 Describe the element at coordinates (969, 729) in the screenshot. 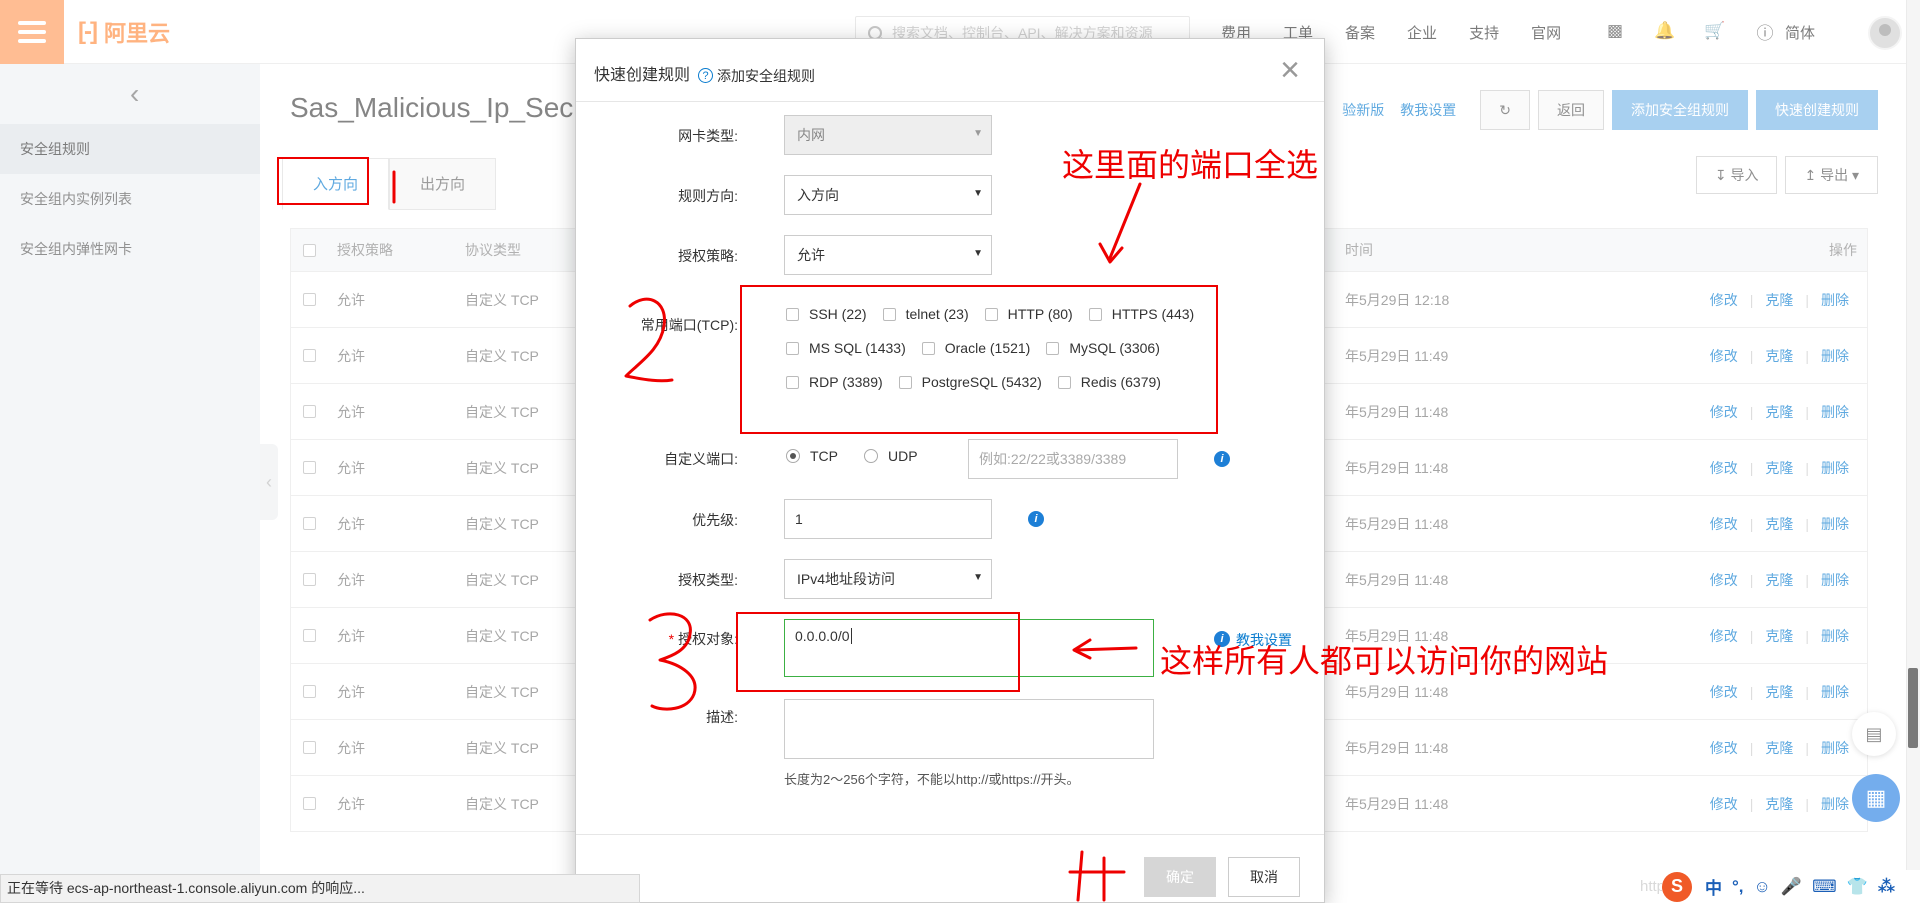

I see `description-textarea` at that location.